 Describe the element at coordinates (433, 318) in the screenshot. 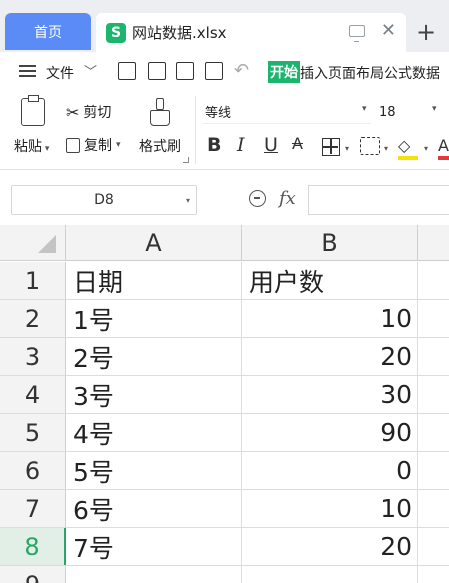

I see `cell-c2` at that location.